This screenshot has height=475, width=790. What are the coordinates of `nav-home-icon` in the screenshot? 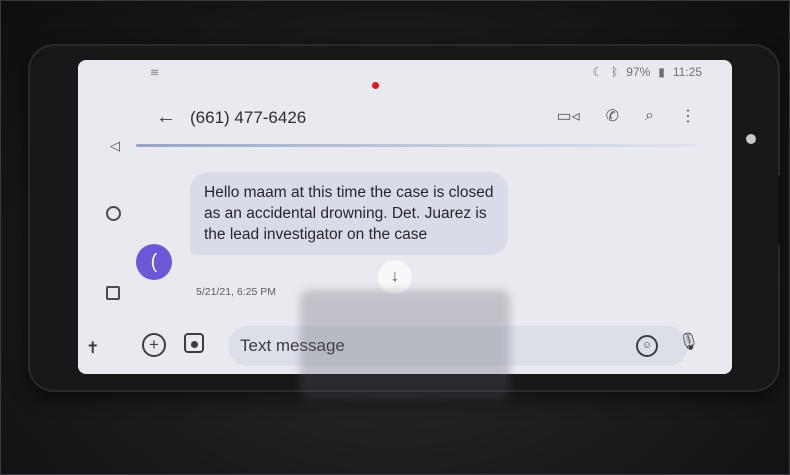 It's located at (113, 213).